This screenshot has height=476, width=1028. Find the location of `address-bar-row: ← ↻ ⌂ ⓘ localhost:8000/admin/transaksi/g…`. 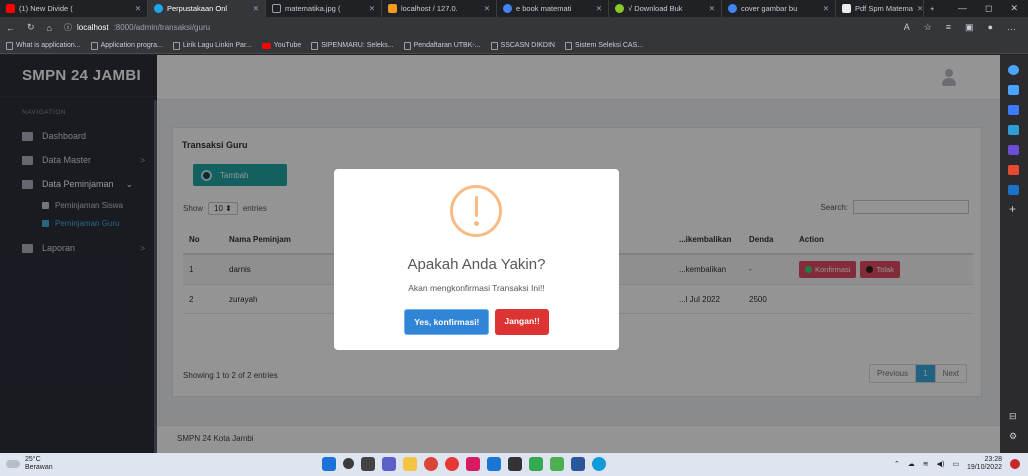

address-bar-row: ← ↻ ⌂ ⓘ localhost:8000/admin/transaksi/g… is located at coordinates (514, 27).